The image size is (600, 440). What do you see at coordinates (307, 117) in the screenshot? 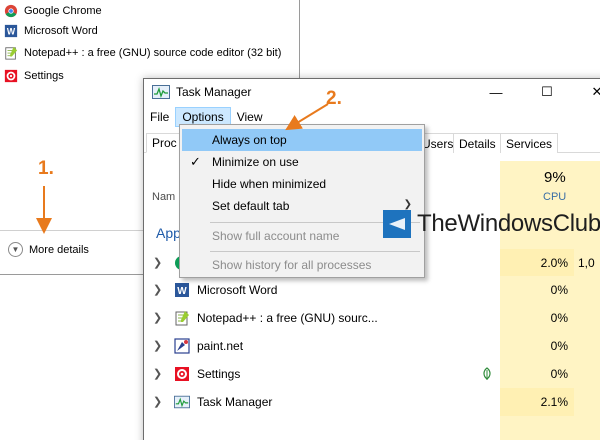
I see `arrow-to-always-on-top` at bounding box center [307, 117].